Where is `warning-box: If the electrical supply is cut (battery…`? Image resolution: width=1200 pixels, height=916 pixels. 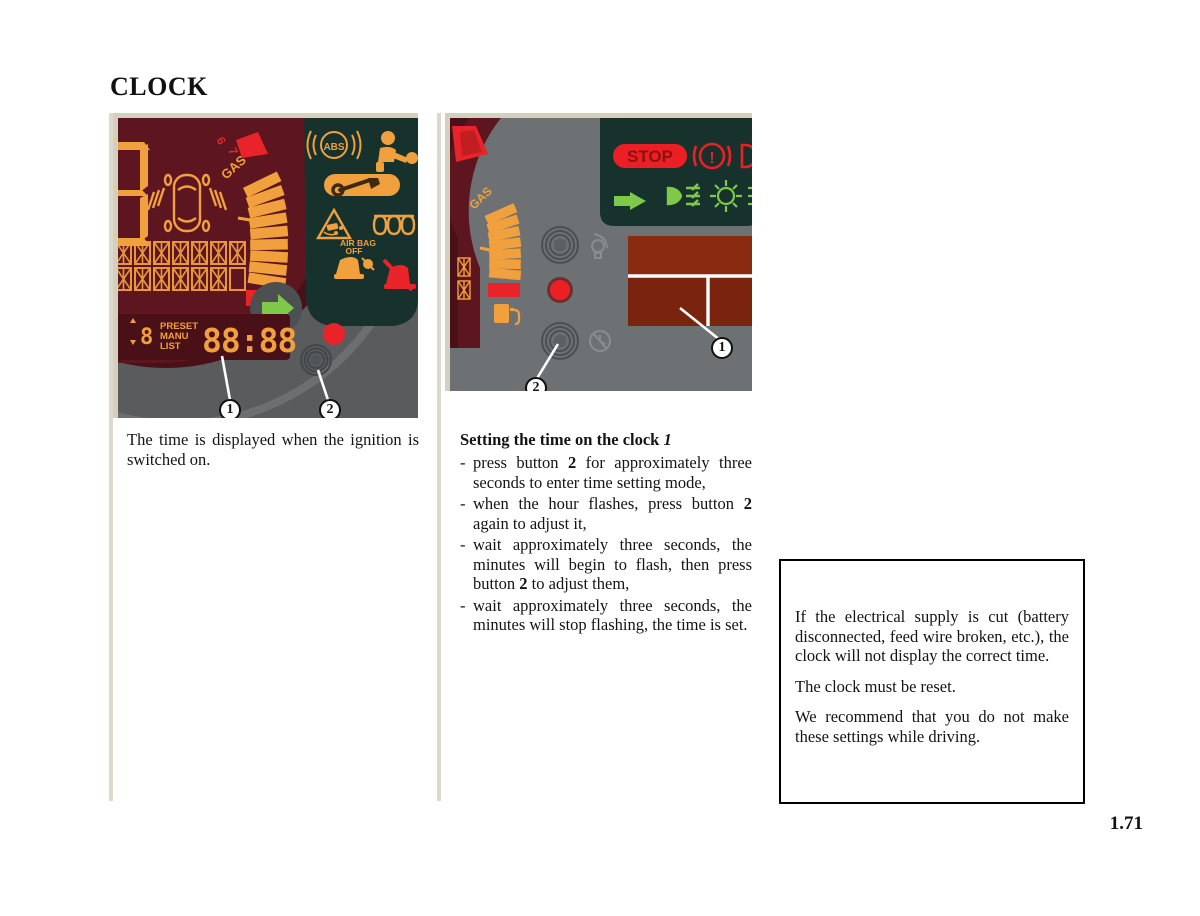
warning-box: If the electrical supply is cut (battery… is located at coordinates (932, 681).